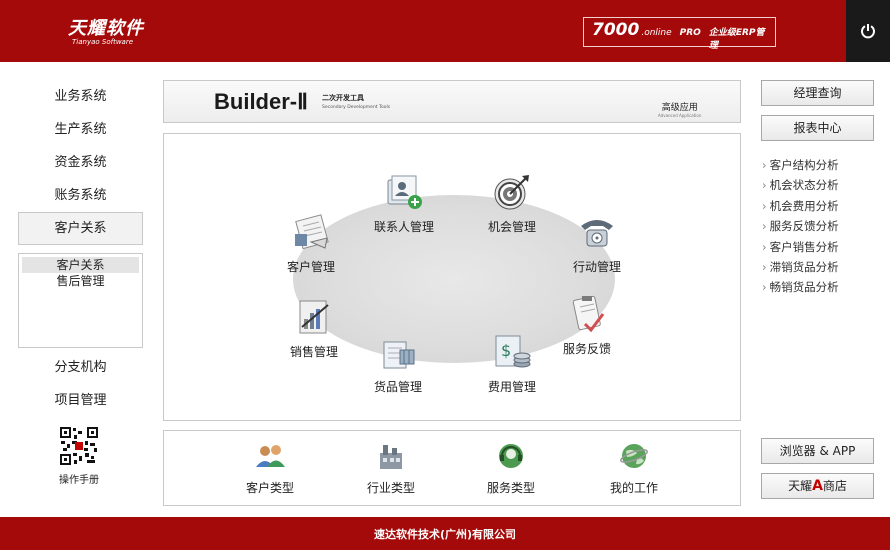  Describe the element at coordinates (822, 165) in the screenshot. I see `report-link-customer-structure: 客户结构分析` at that location.